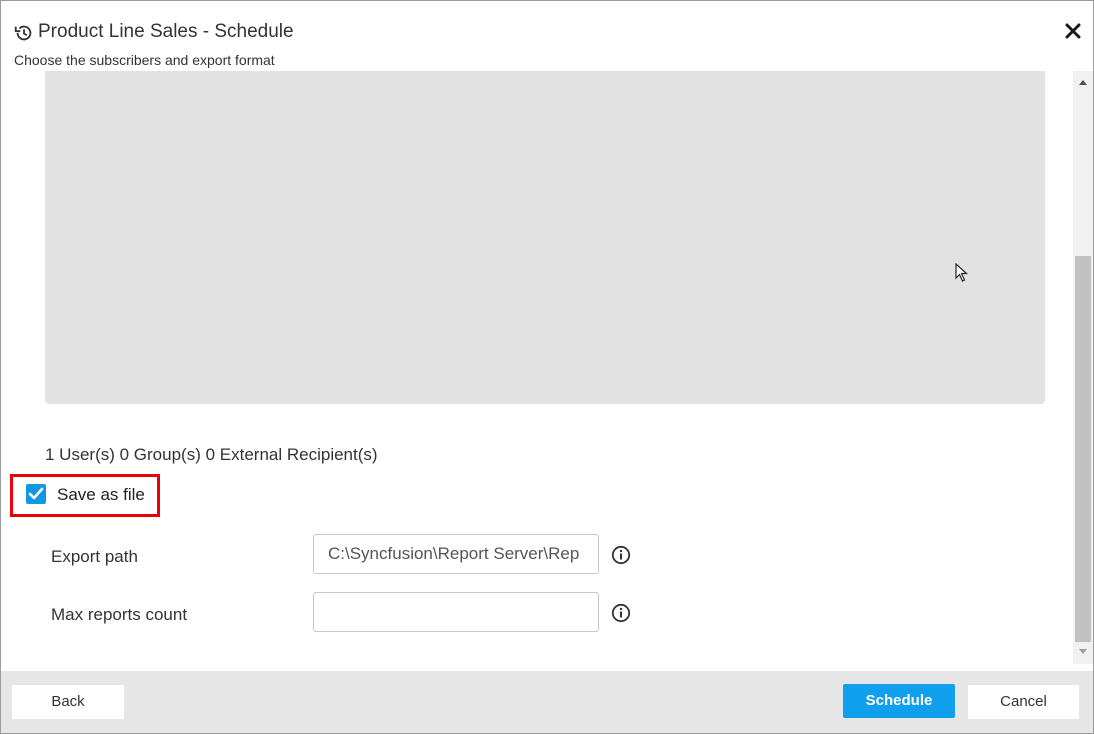  I want to click on export-path-input, so click(456, 554).